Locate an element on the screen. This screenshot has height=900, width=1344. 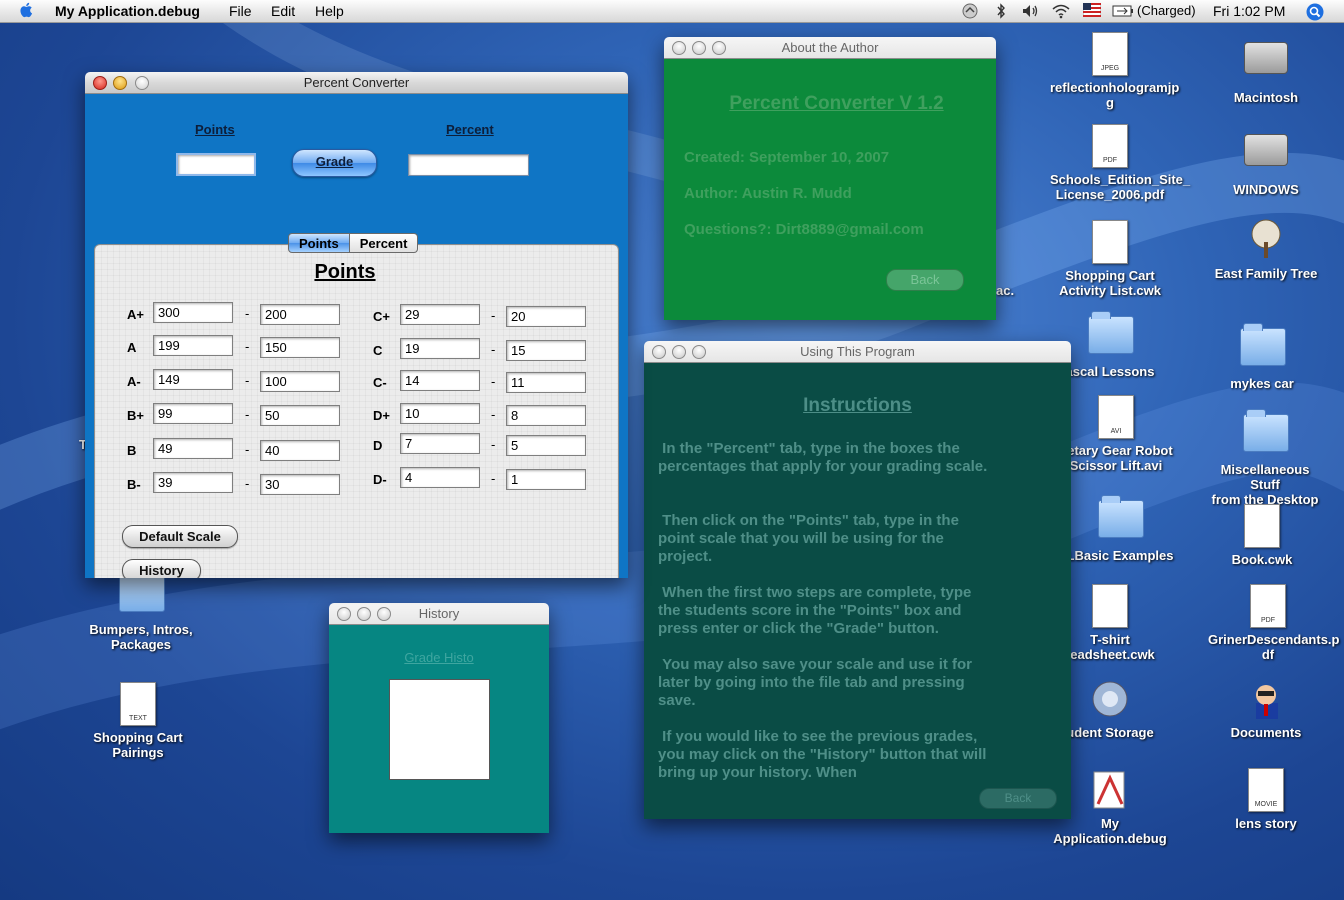
script-menu-icon is located at coordinates (970, 11).